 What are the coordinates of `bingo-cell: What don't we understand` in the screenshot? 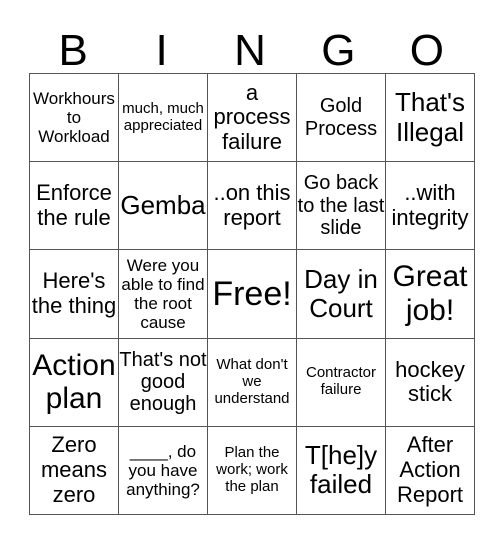 It's located at (252, 382).